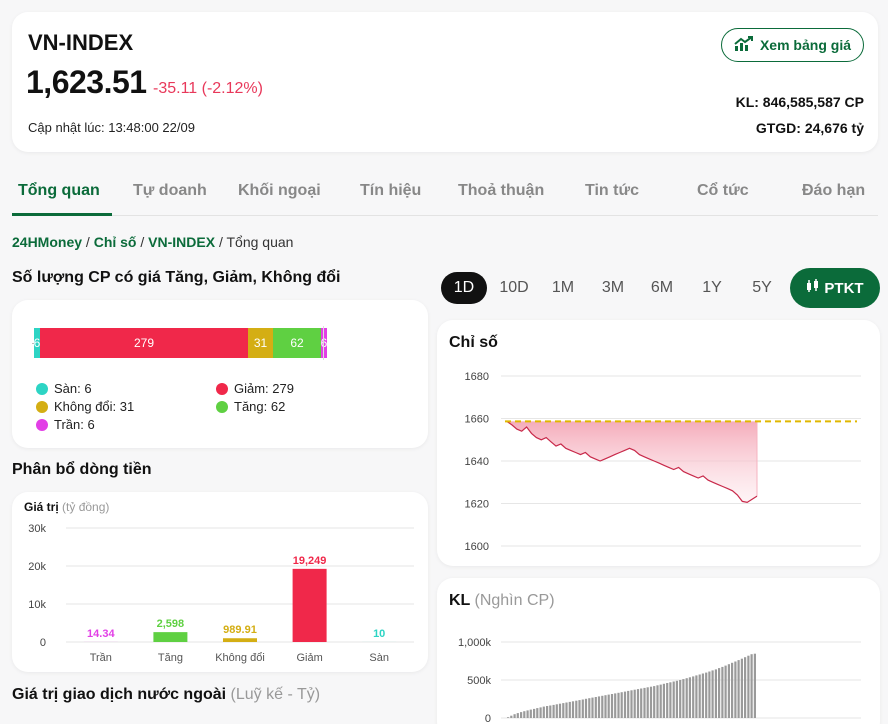 This screenshot has height=724, width=888. Describe the element at coordinates (47, 242) in the screenshot. I see `breadcrumb-home: 24HMoney` at that location.